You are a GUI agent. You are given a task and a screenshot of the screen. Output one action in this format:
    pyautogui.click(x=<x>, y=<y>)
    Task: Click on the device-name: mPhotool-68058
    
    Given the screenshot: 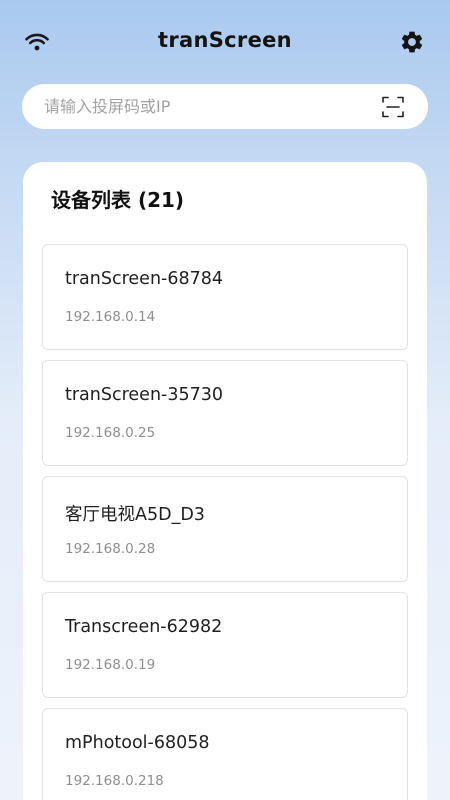 What is the action you would take?
    pyautogui.click(x=137, y=743)
    